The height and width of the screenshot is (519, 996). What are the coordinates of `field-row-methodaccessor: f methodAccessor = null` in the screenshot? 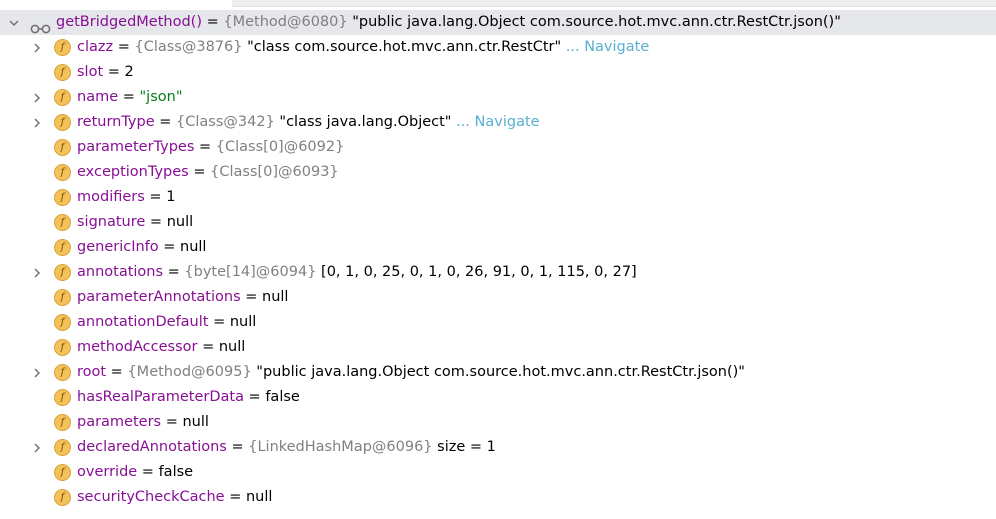 It's located at (498, 347).